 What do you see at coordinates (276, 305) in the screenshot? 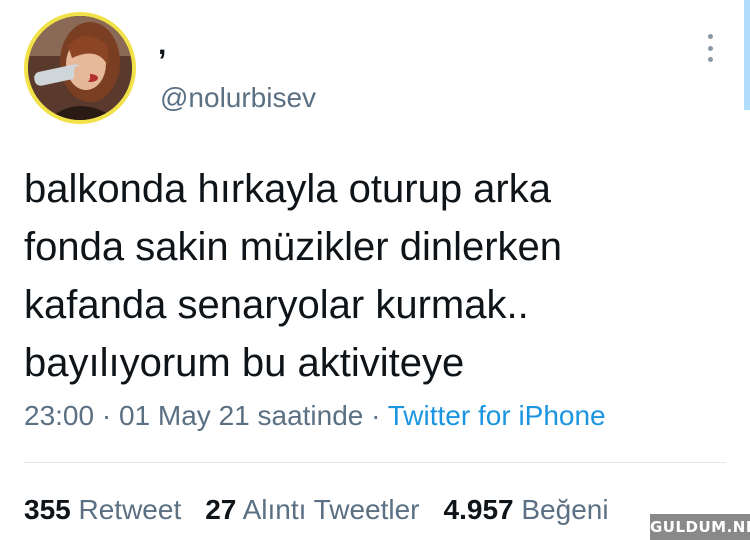
I see `tweet-line: kafanda senaryolar kurmak..` at bounding box center [276, 305].